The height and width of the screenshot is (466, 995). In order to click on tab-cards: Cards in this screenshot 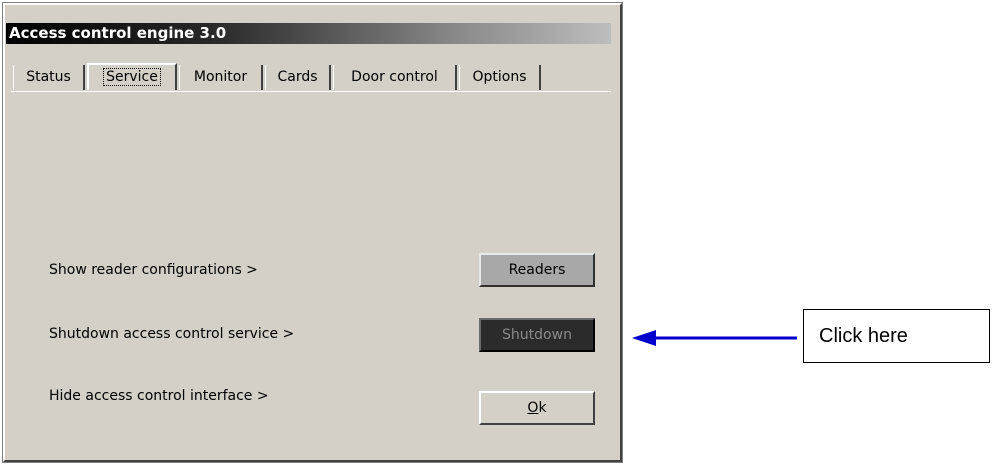, I will do `click(298, 77)`.